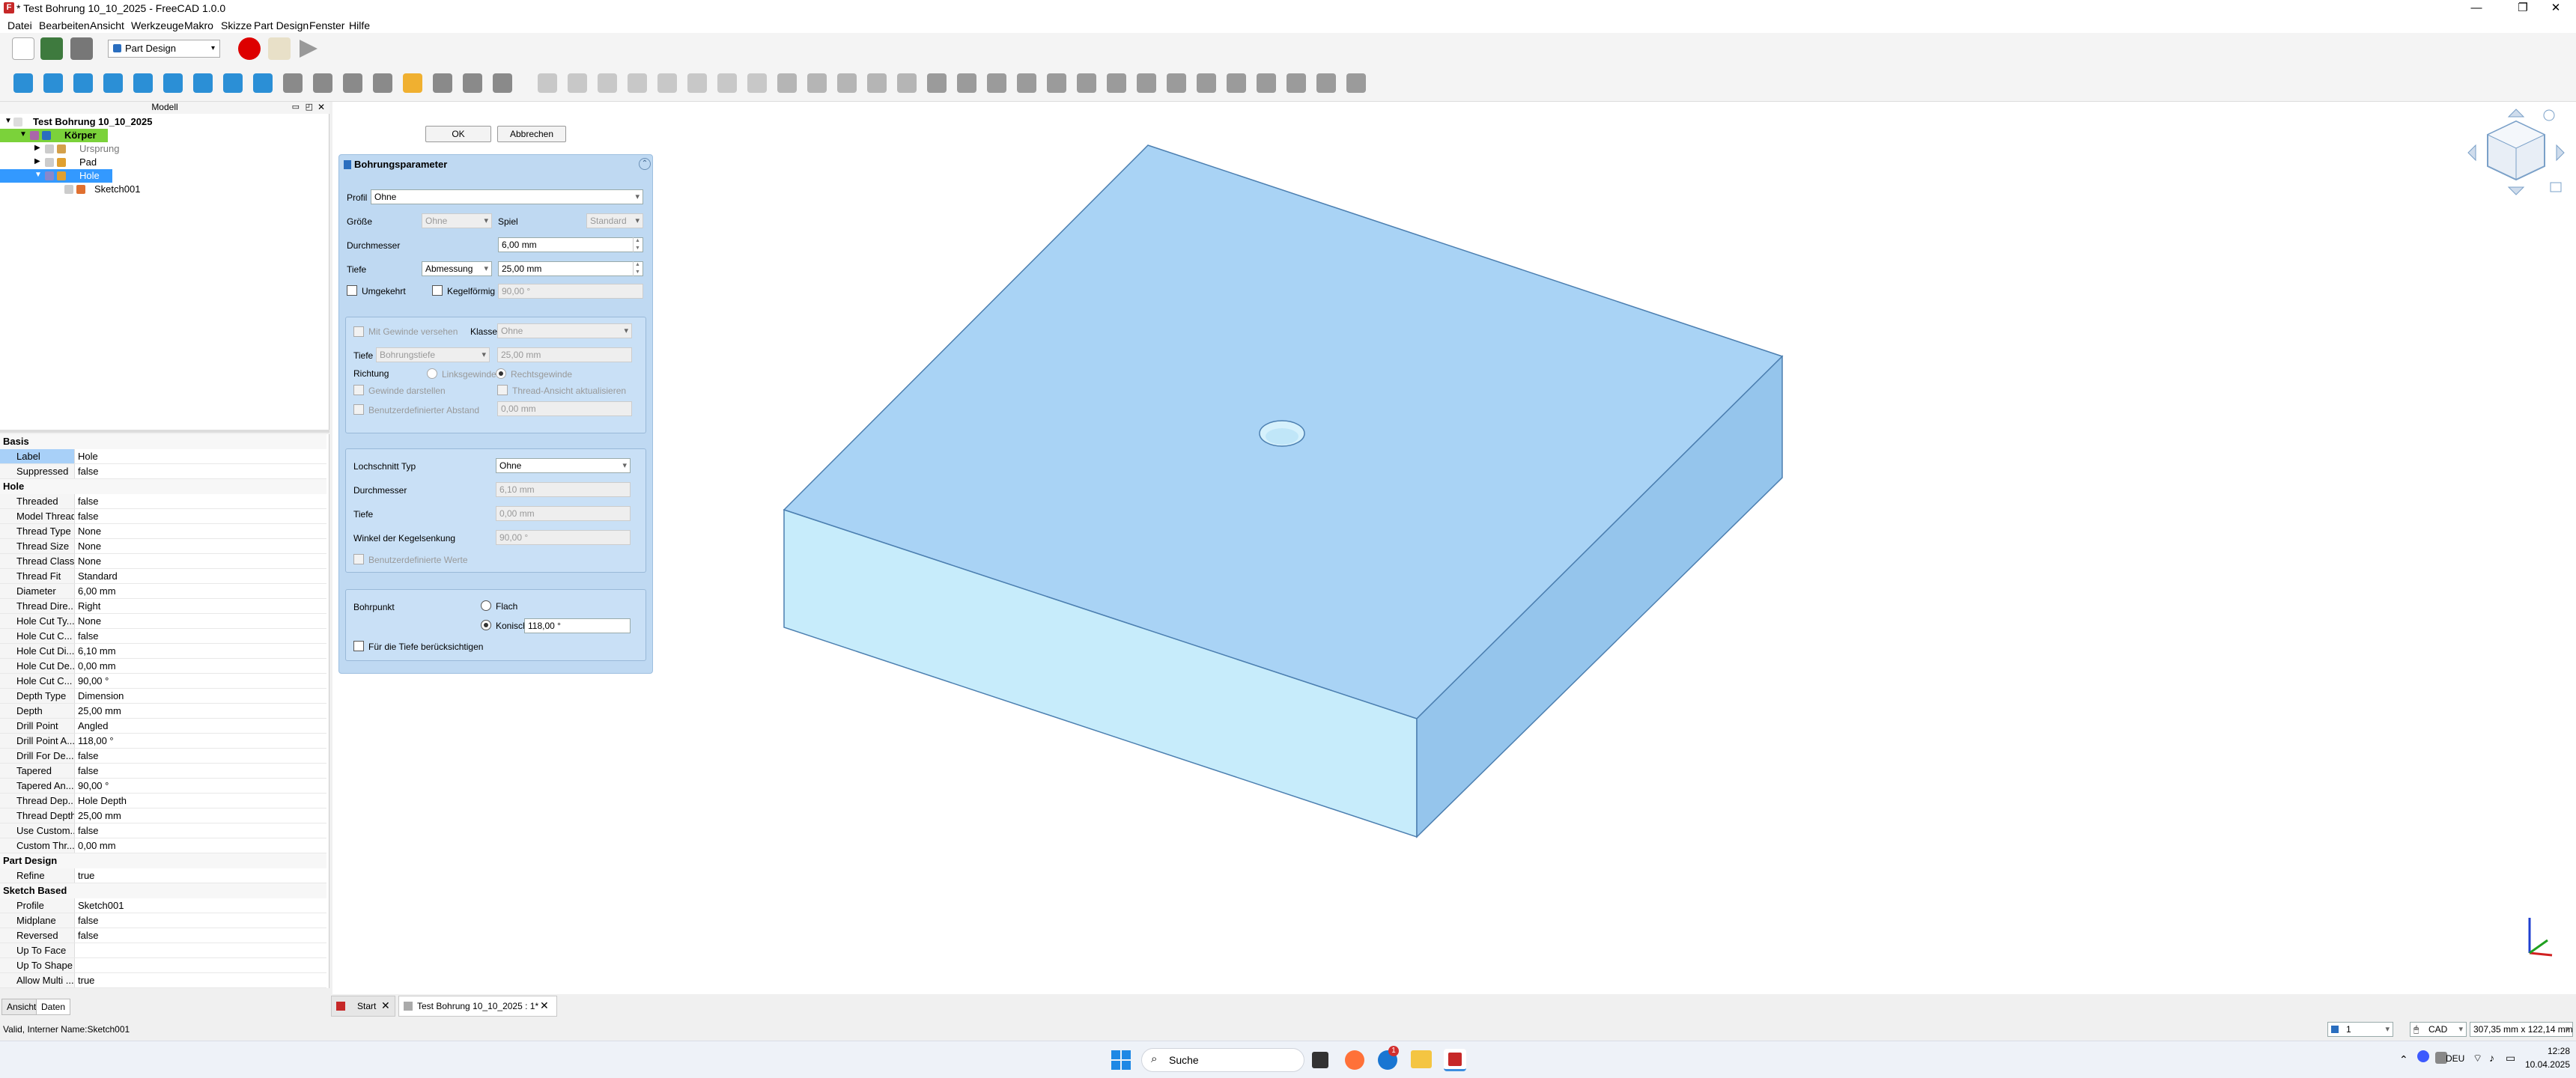  What do you see at coordinates (570, 291) in the screenshot?
I see `kegel-winkel-input: 90,00 °` at bounding box center [570, 291].